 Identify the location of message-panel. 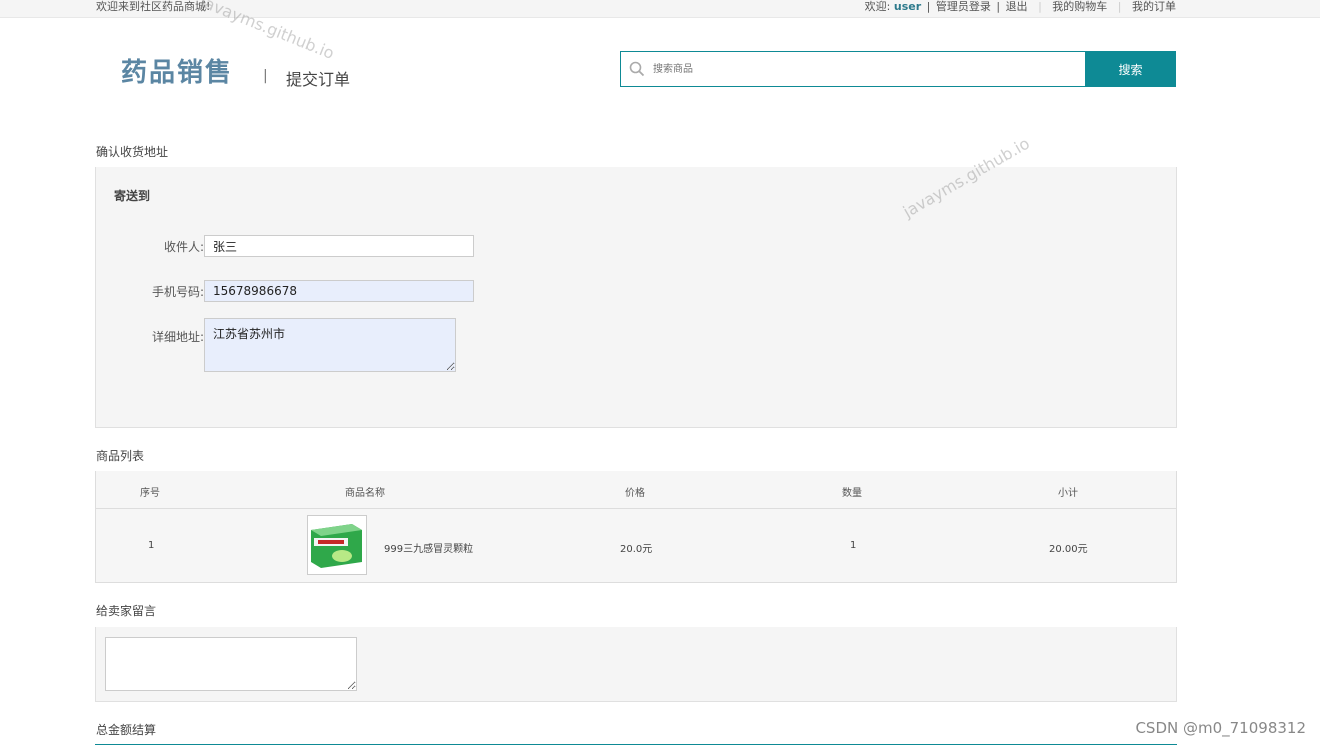
(636, 664).